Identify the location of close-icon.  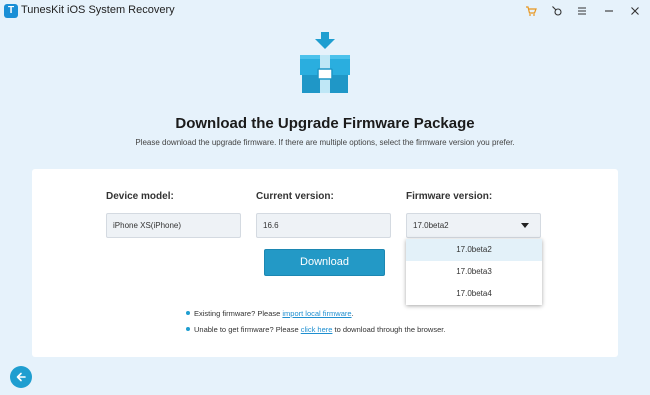
(635, 11).